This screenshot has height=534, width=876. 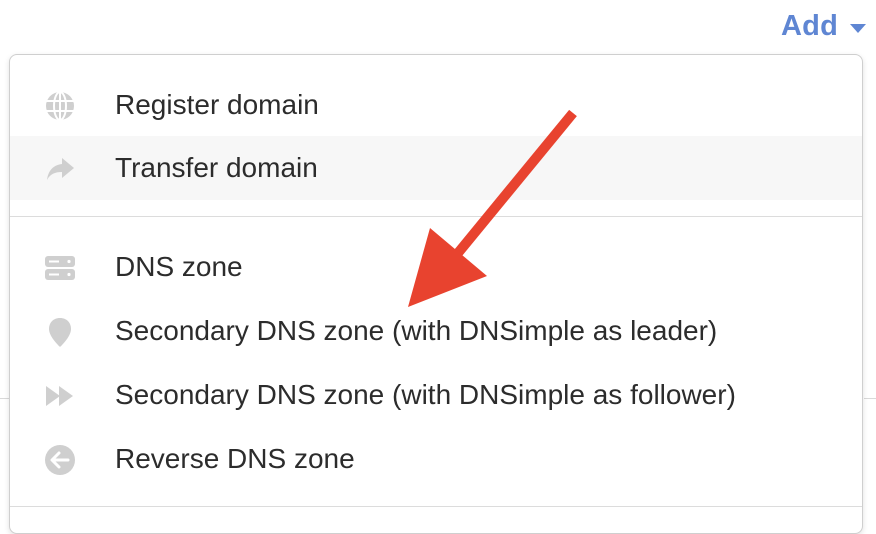 I want to click on menu-item-label: Reverse DNS zone, so click(x=235, y=458).